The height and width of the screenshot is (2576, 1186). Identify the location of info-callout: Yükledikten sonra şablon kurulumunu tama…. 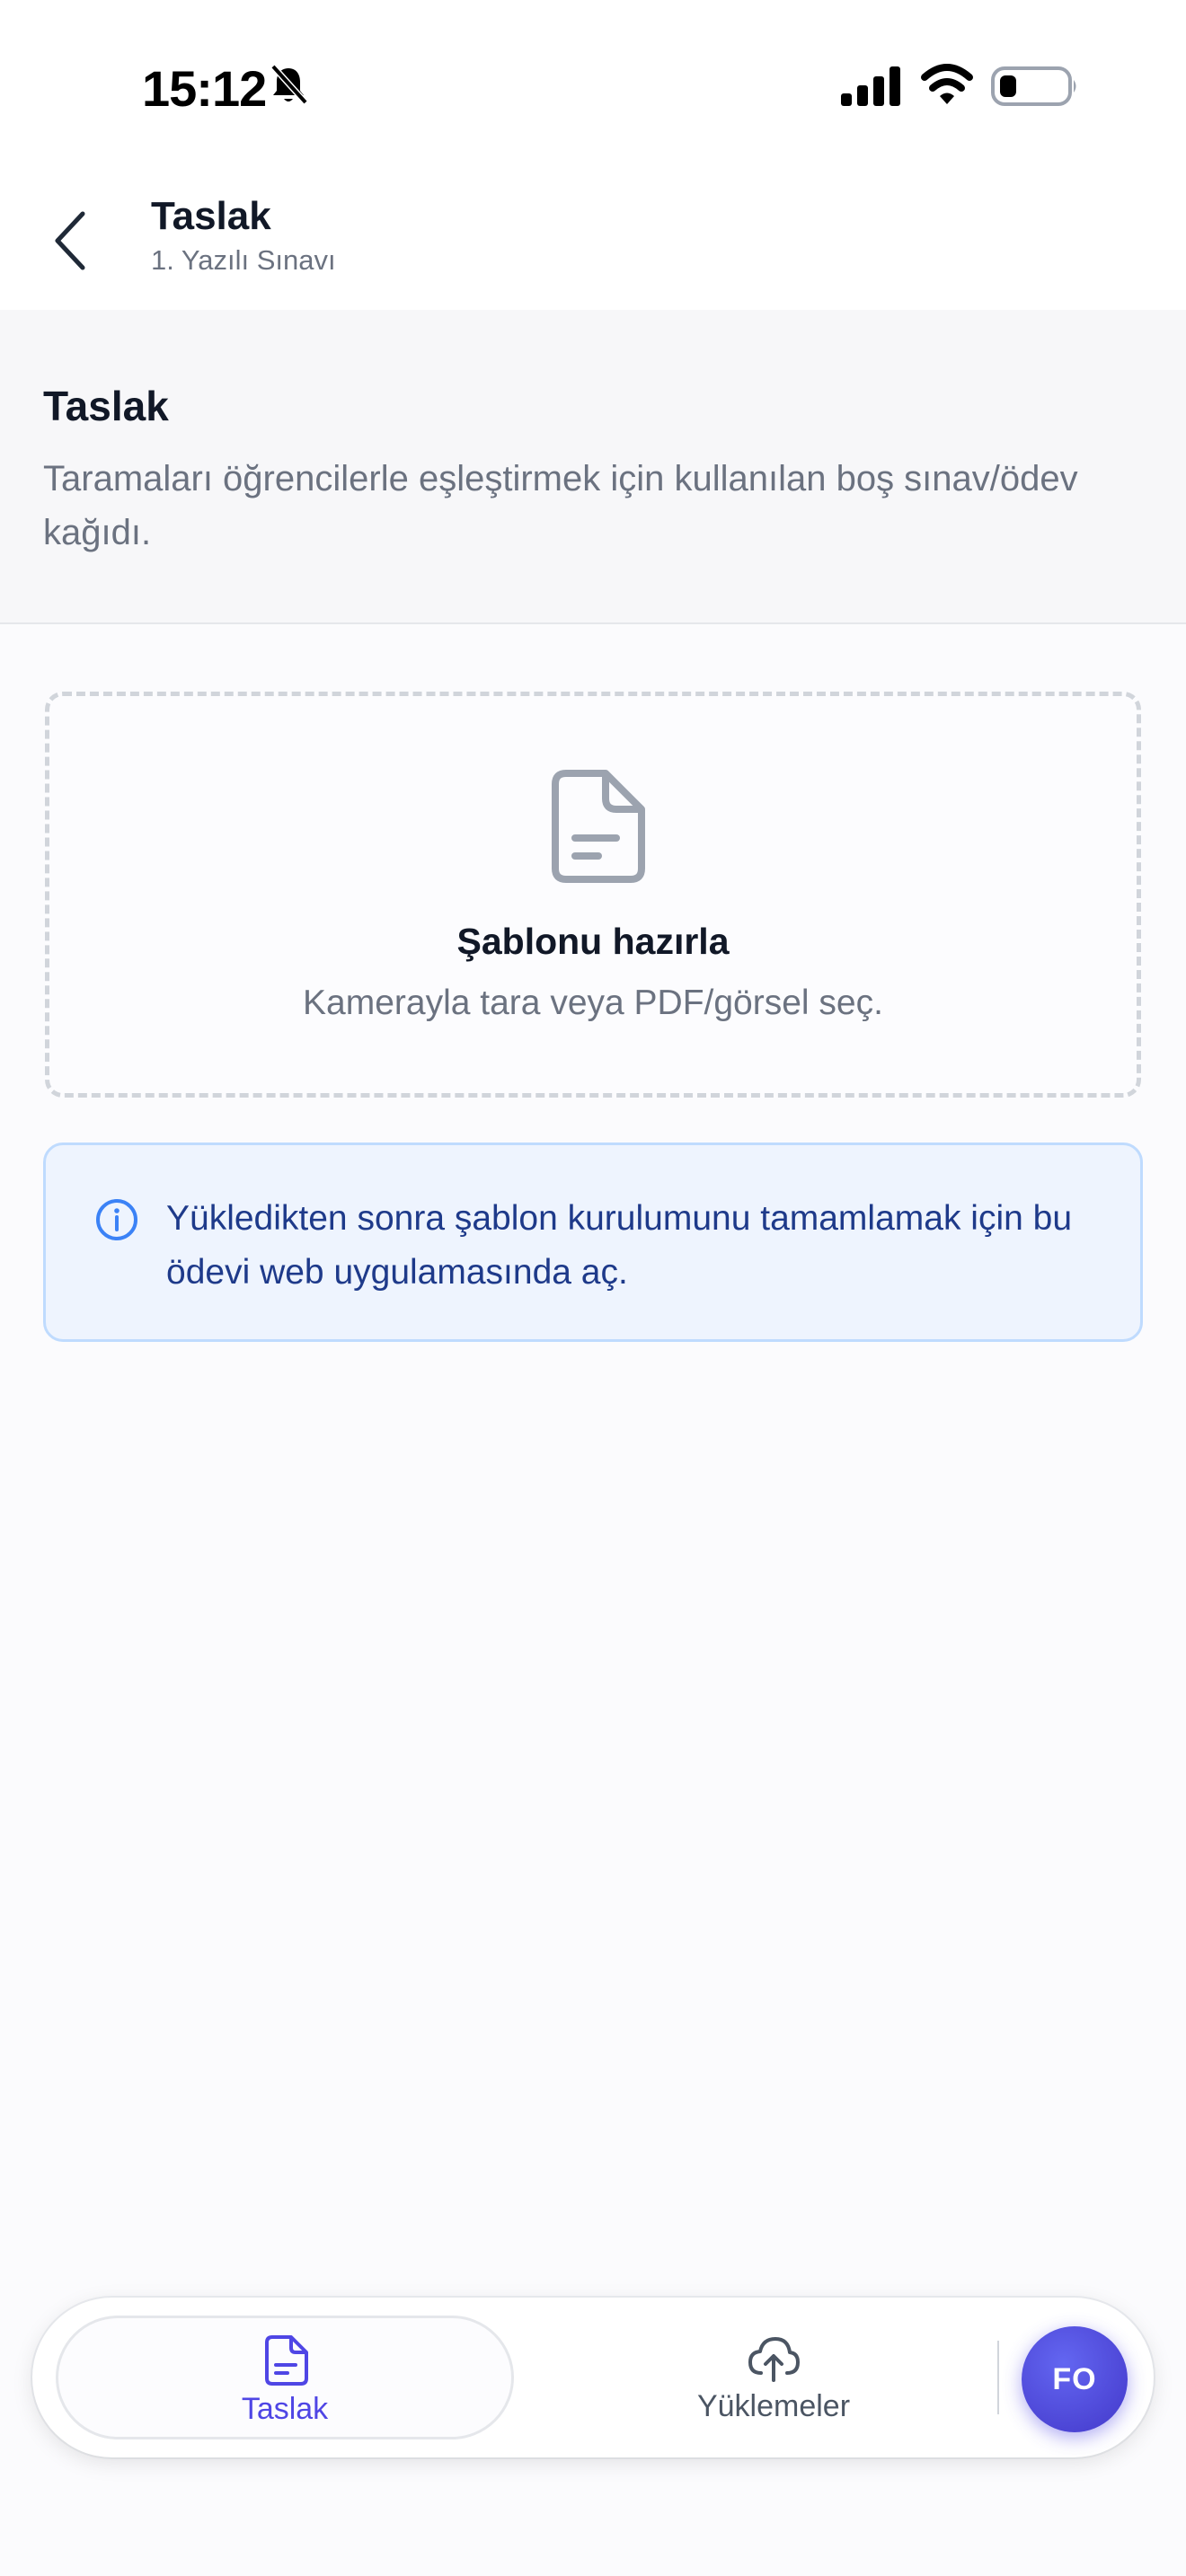
(593, 1242).